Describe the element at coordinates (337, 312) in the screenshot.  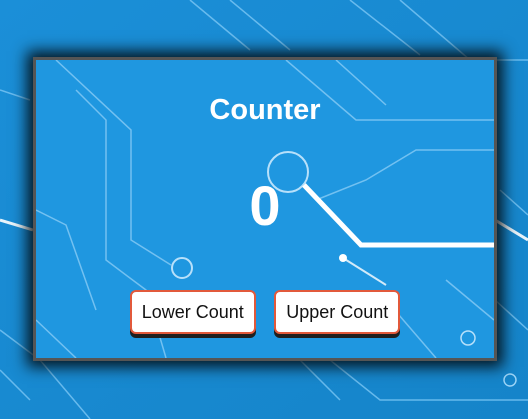
I see `upper-count-button: Upper Count` at that location.